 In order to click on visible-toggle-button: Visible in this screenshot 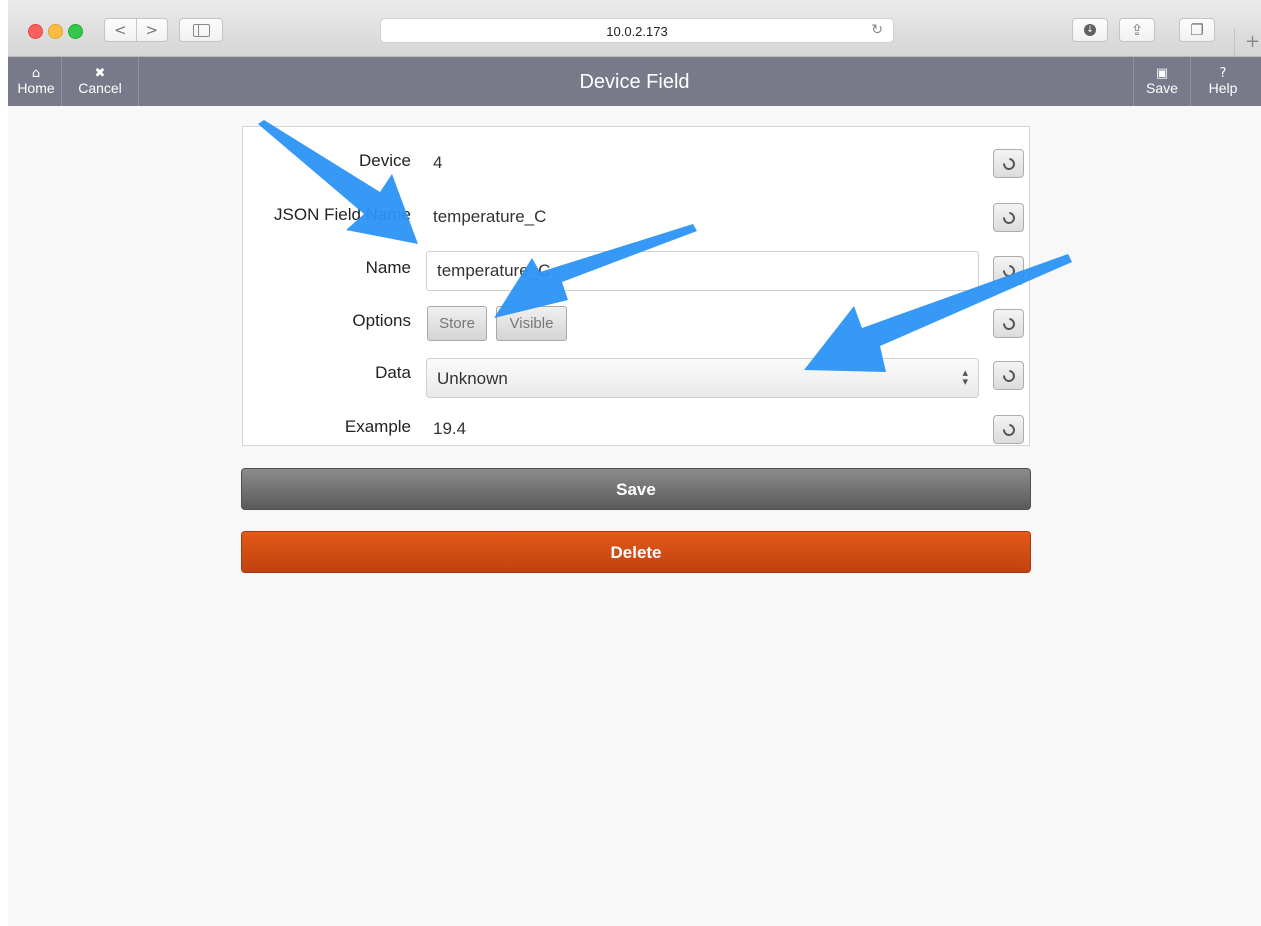, I will do `click(531, 323)`.